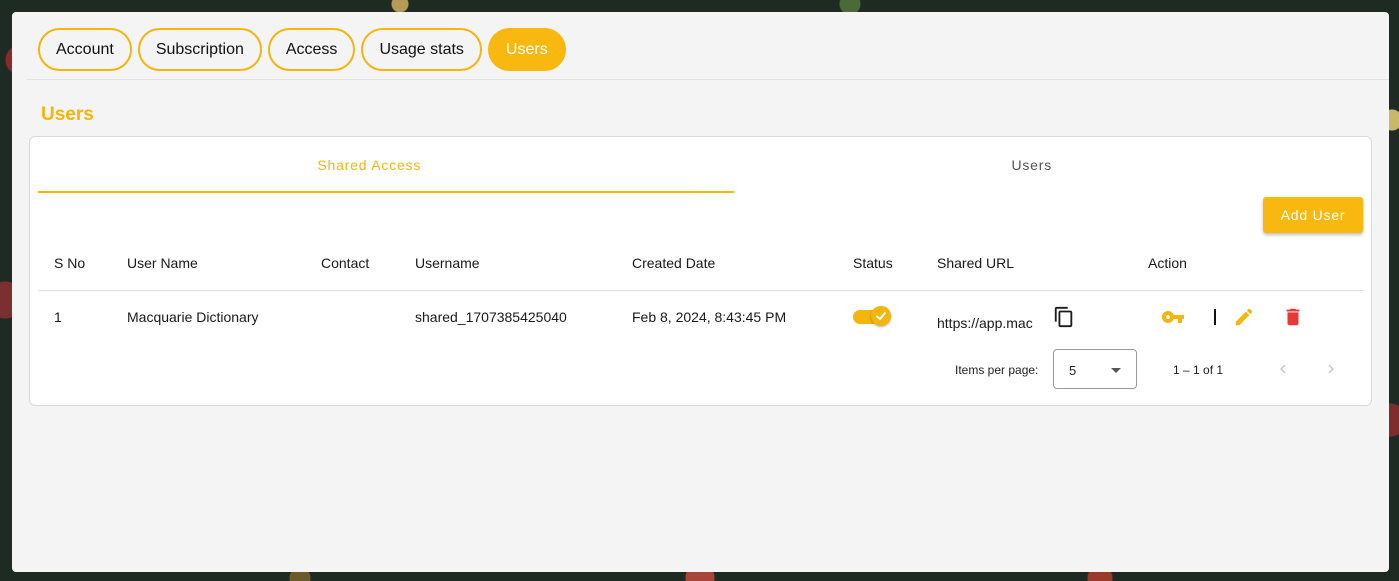  Describe the element at coordinates (976, 262) in the screenshot. I see `header-shared-url: Shared URL` at that location.